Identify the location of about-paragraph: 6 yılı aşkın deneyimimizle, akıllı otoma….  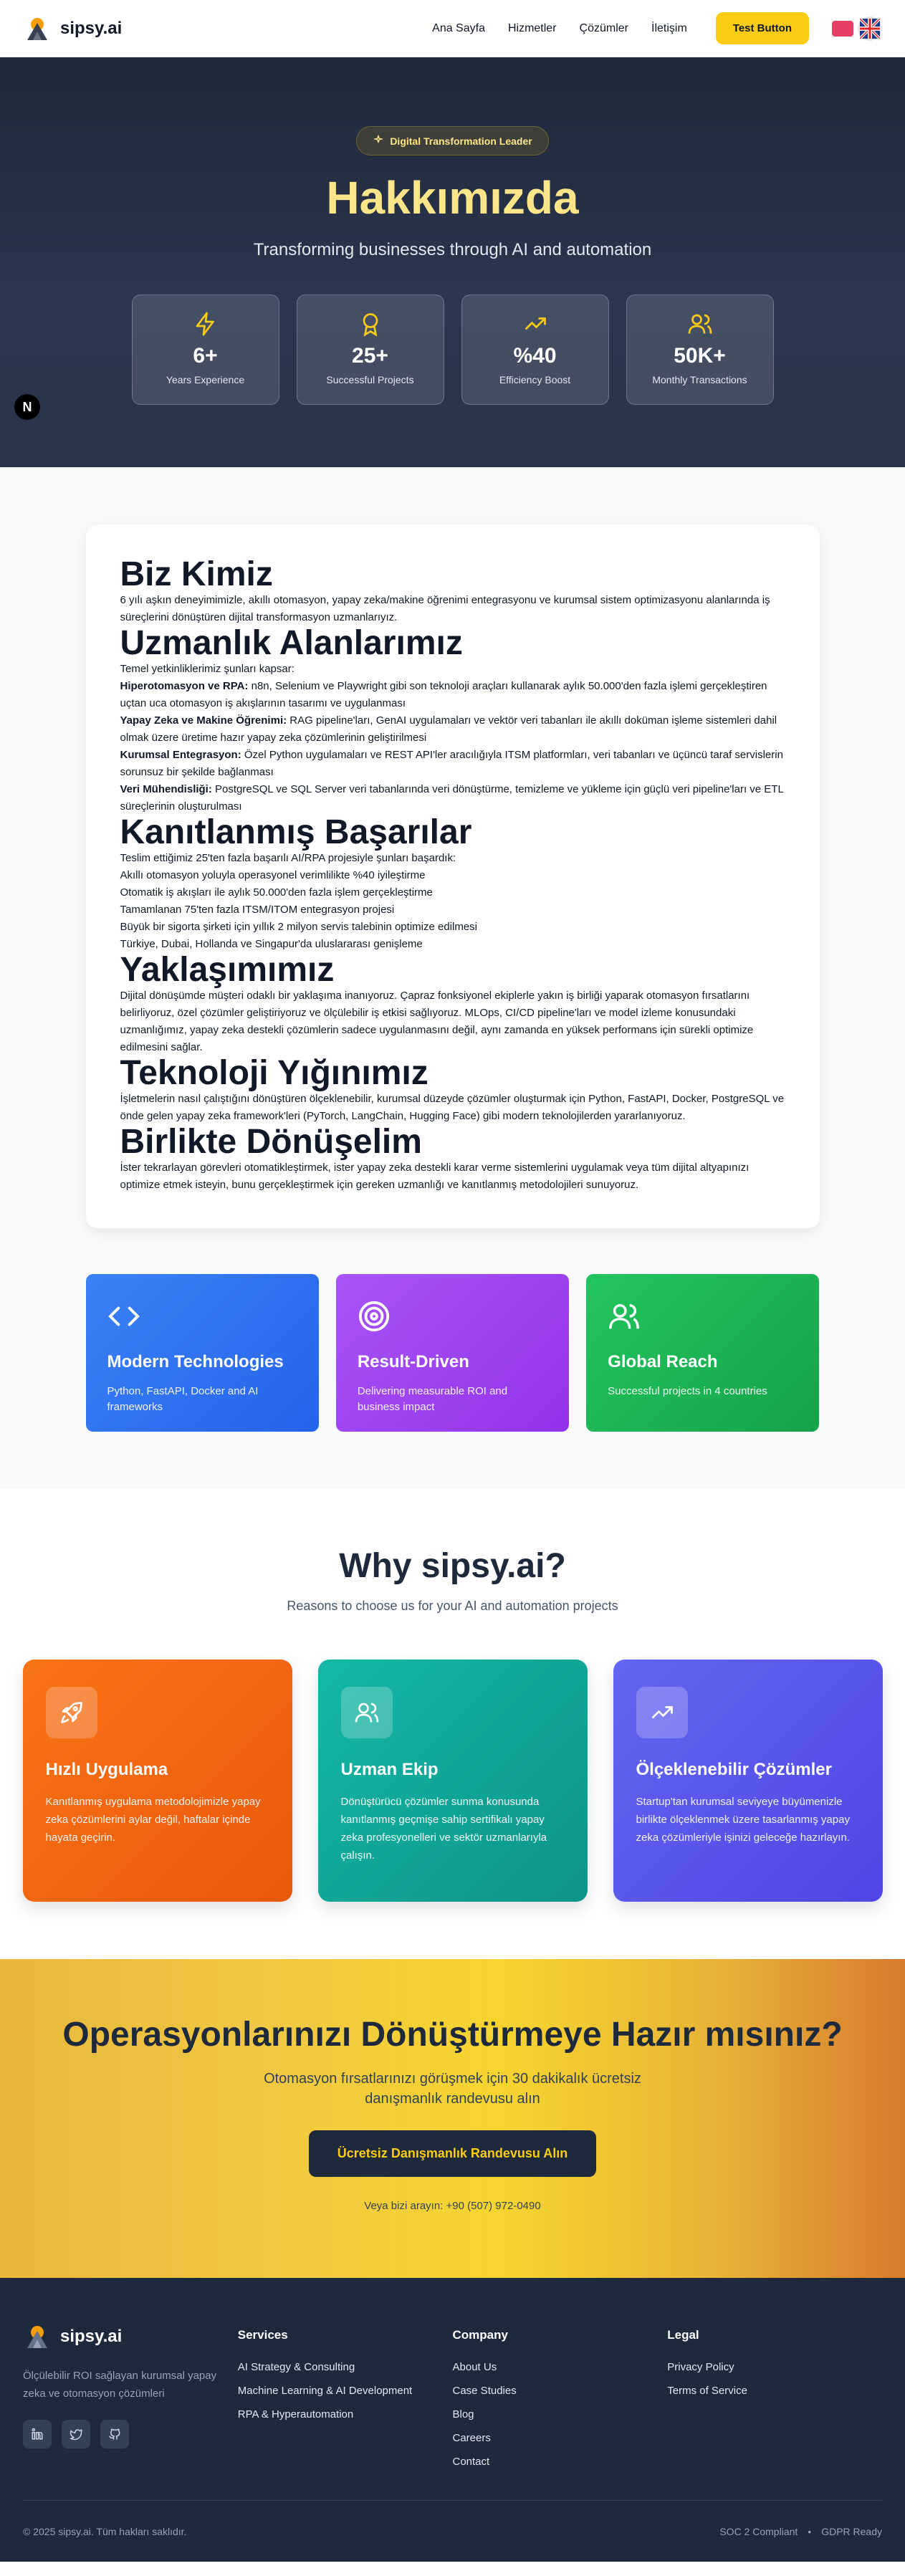
(452, 609).